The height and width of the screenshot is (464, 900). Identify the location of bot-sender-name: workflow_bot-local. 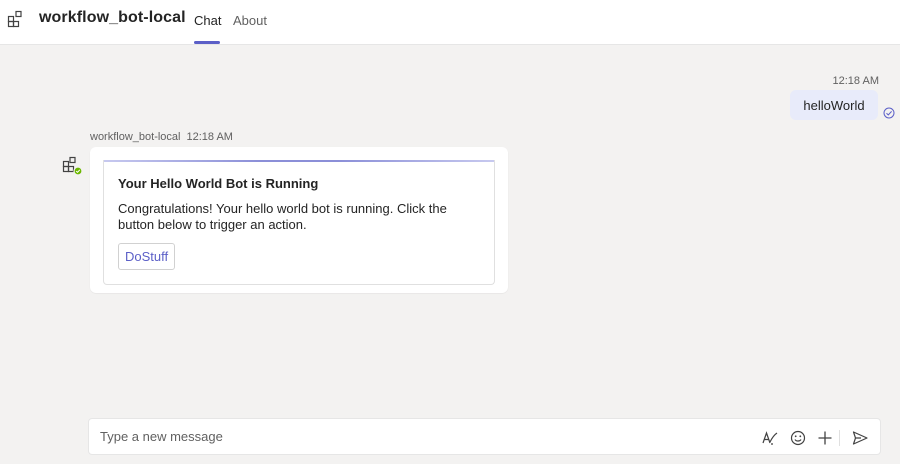
(135, 137).